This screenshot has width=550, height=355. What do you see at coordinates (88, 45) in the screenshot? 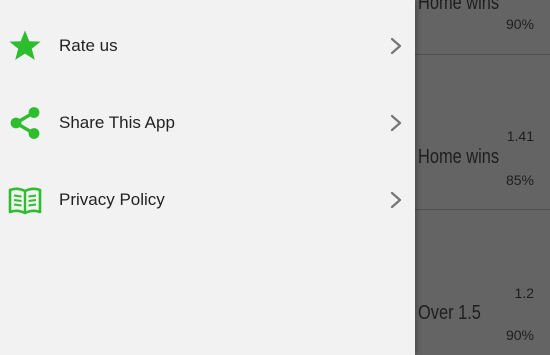
I see `menu-item-label: Rate us` at bounding box center [88, 45].